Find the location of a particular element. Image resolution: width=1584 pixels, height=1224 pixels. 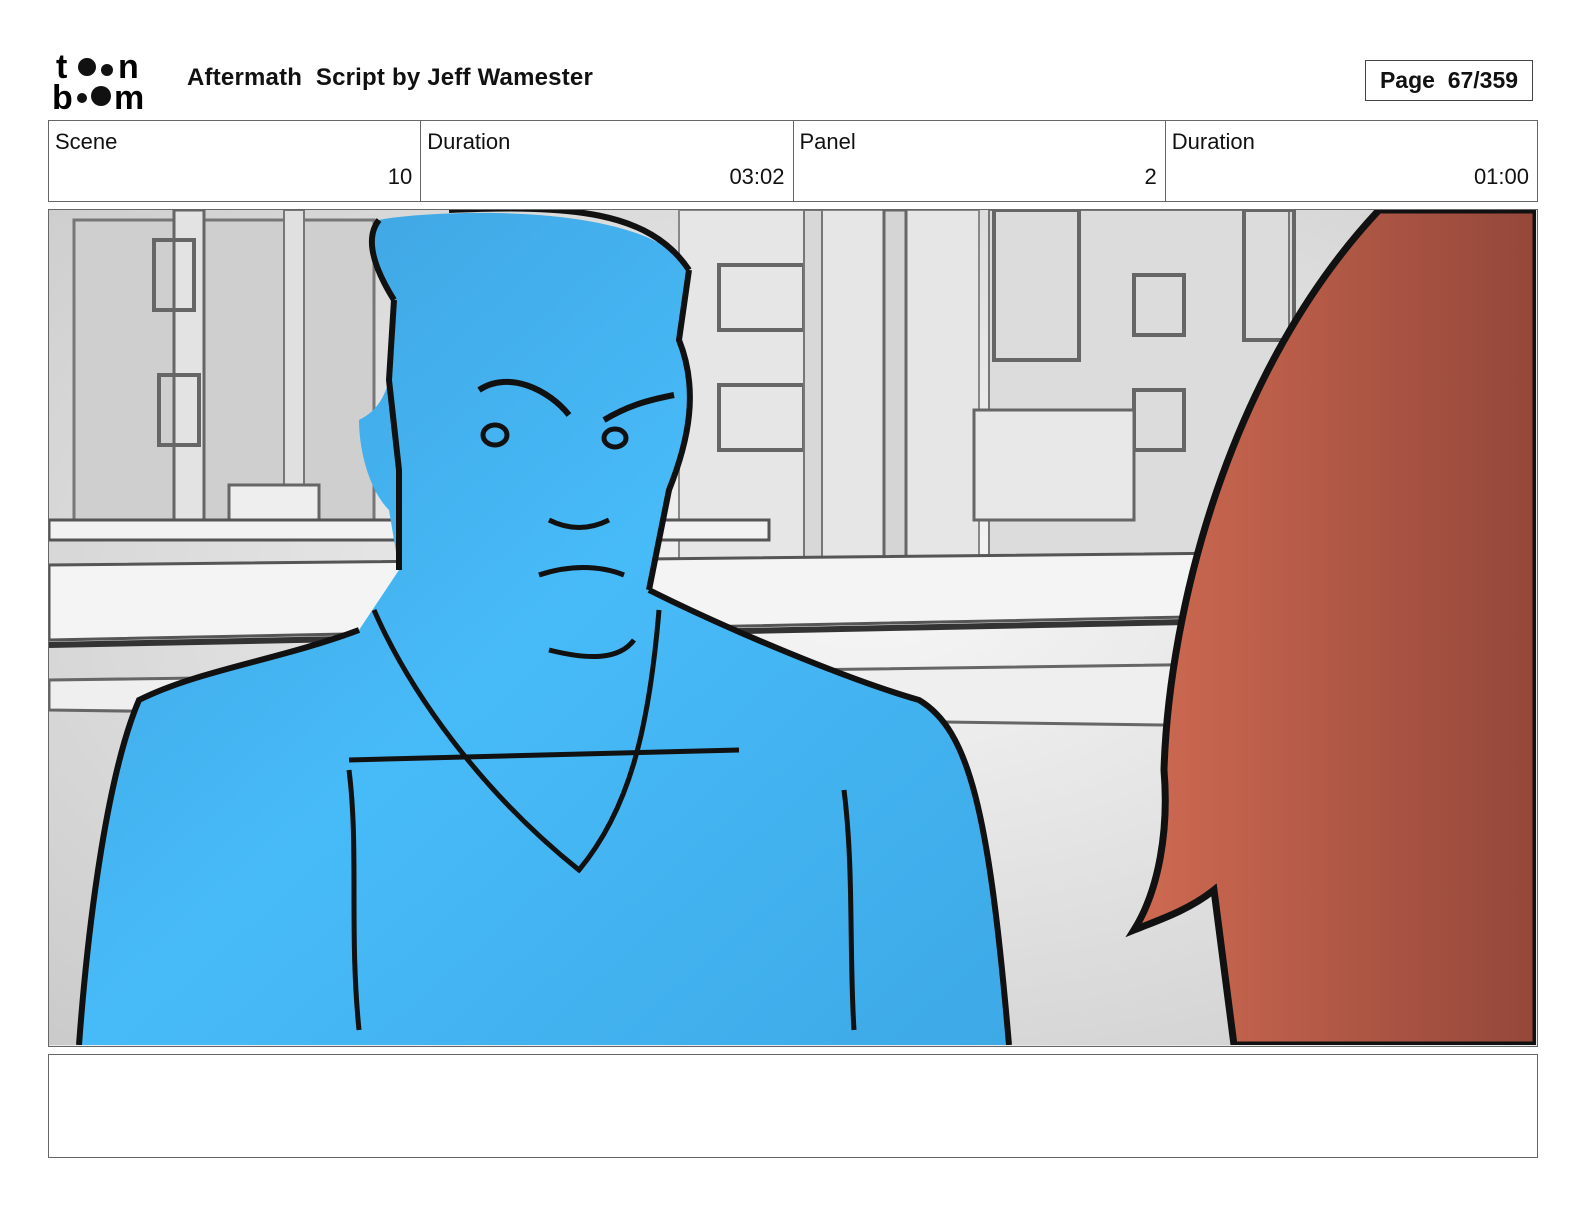

toon-boom-logo: t n b m is located at coordinates (98, 81).